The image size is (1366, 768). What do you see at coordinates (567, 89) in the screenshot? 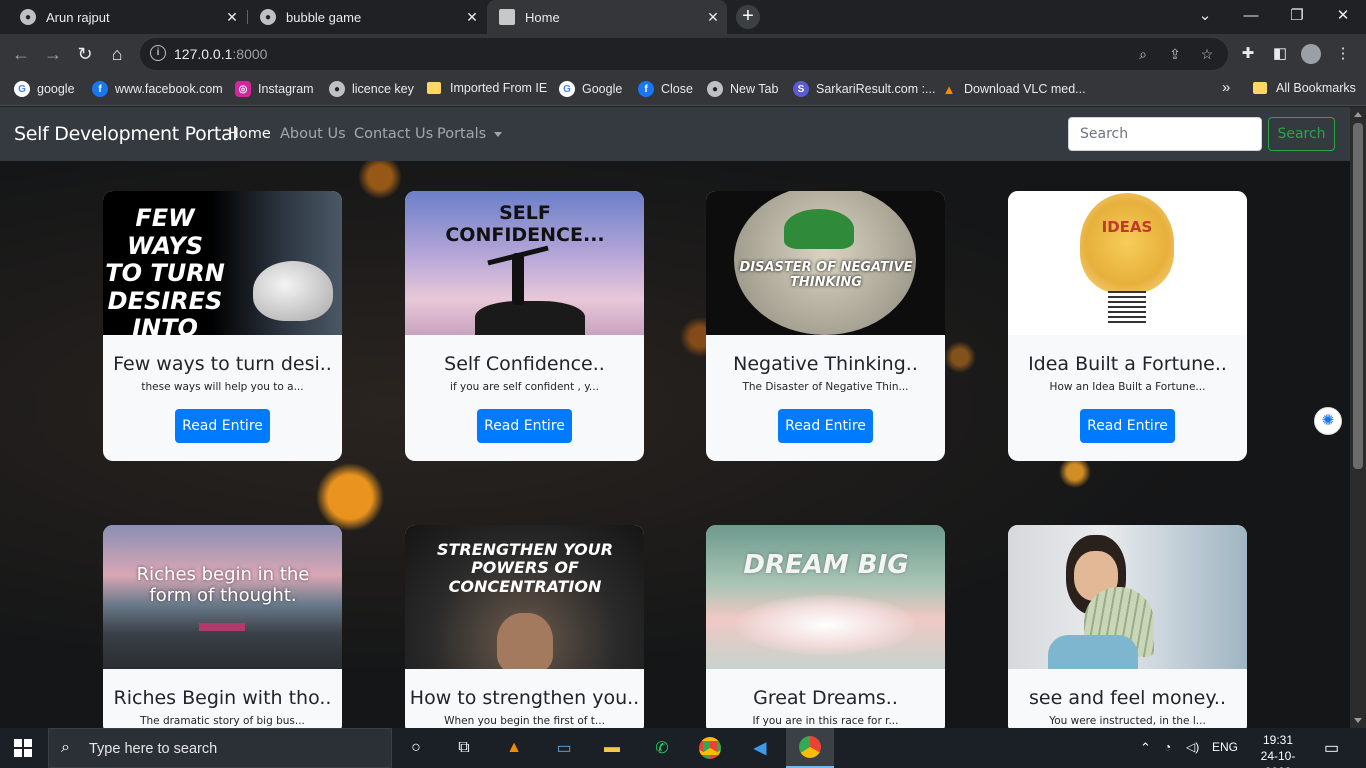
I see `google-icon: G` at bounding box center [567, 89].